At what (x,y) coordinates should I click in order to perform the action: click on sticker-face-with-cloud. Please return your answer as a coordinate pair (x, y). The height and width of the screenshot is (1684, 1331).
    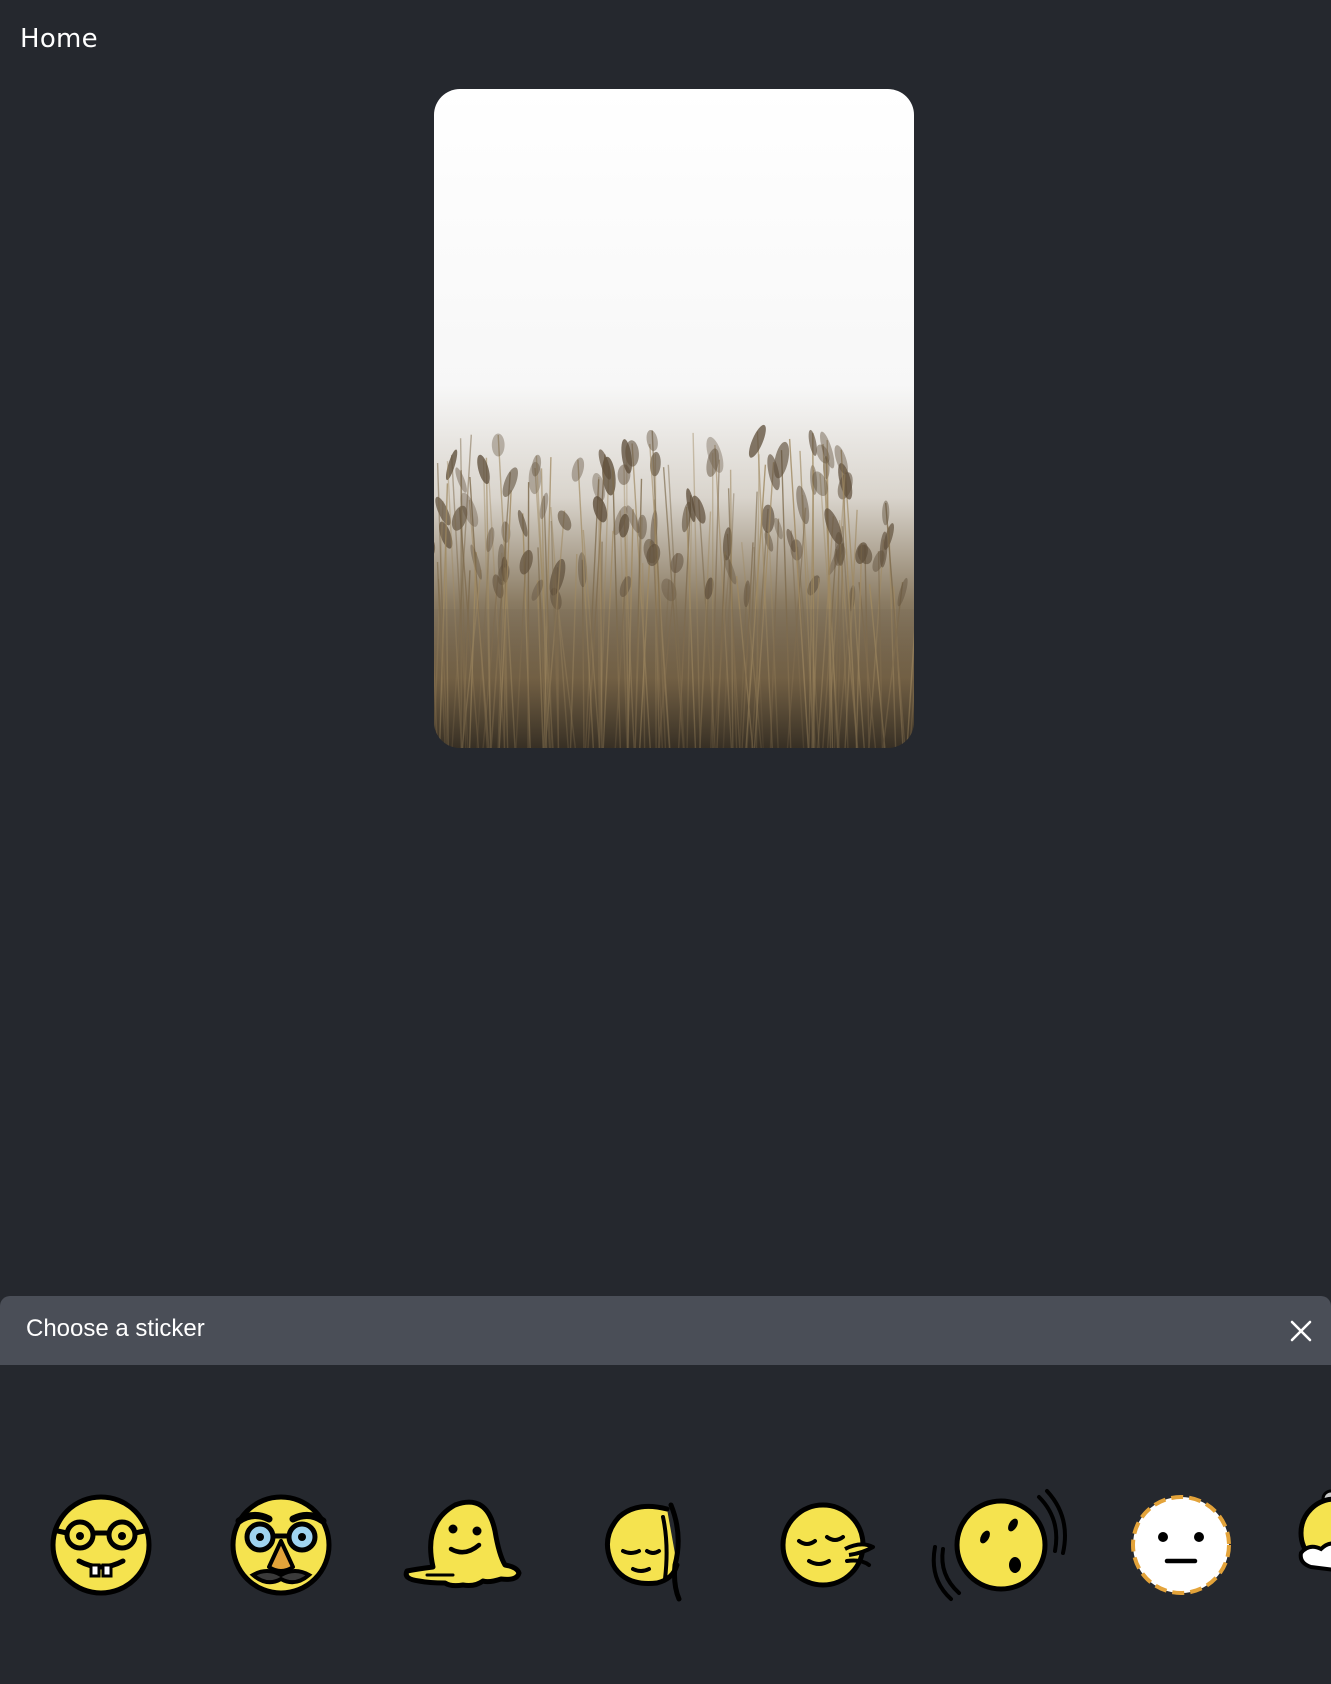
    Looking at the image, I should click on (1311, 1545).